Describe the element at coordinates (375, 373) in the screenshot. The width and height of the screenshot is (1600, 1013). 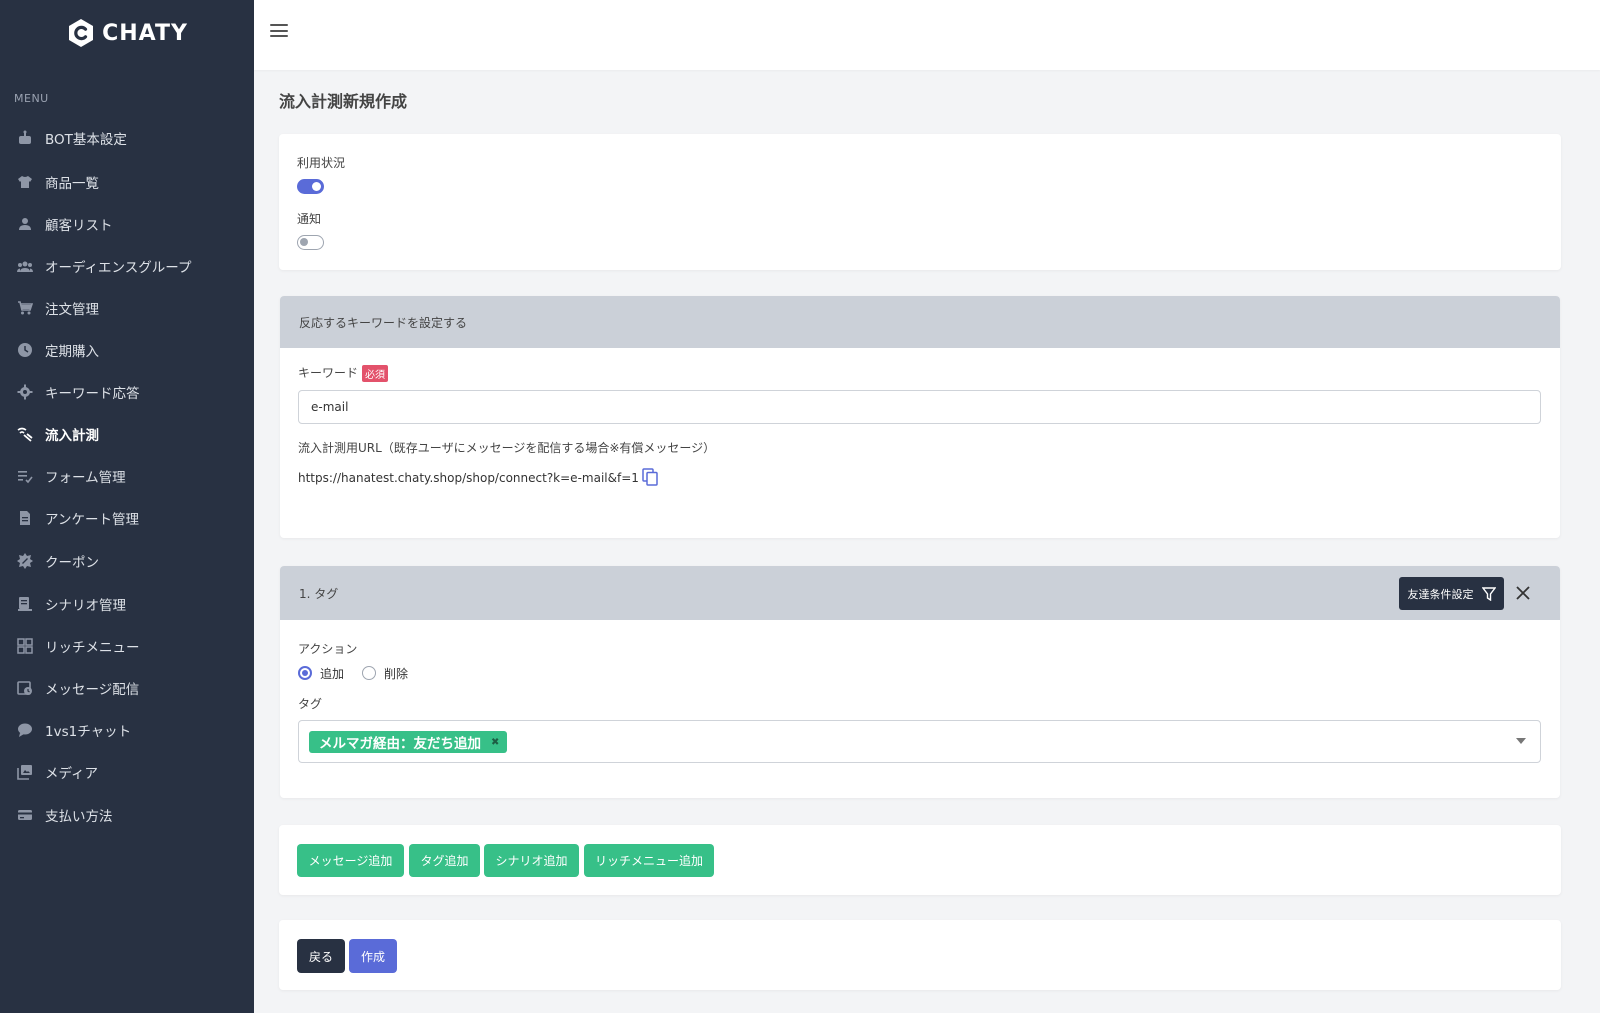
I see `required-badge: 必須` at that location.